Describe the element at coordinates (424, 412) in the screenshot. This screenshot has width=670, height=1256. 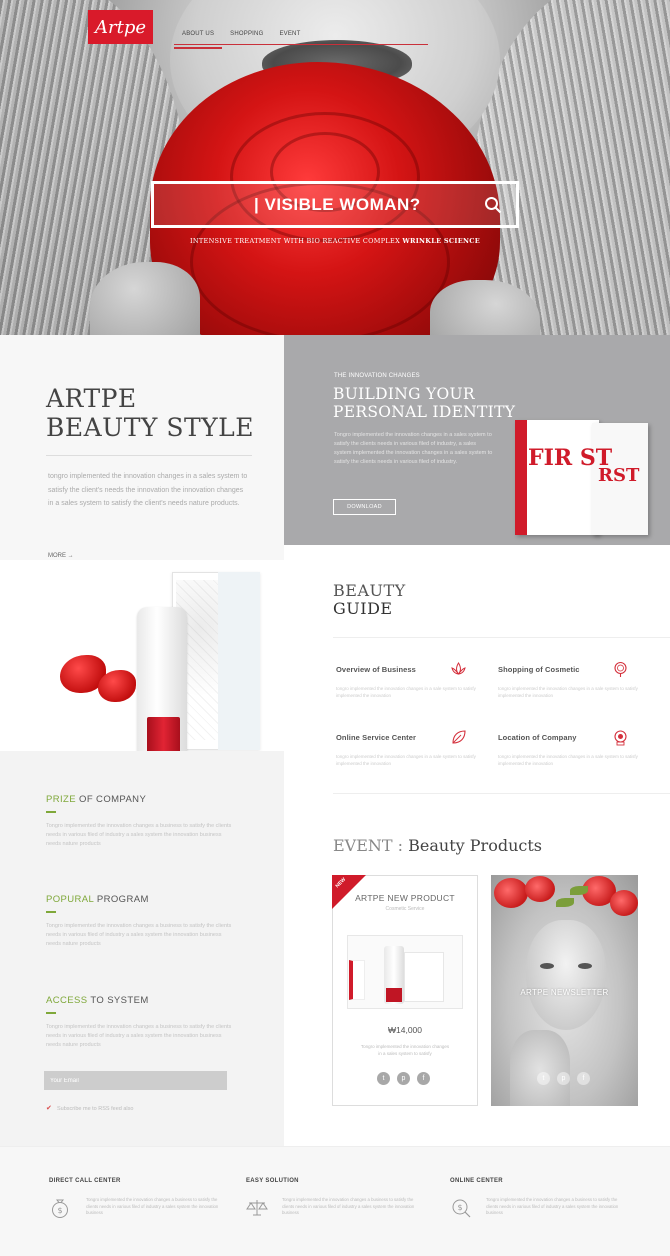
I see `innovation-title-line2: PERSONAL IDENTITY` at that location.